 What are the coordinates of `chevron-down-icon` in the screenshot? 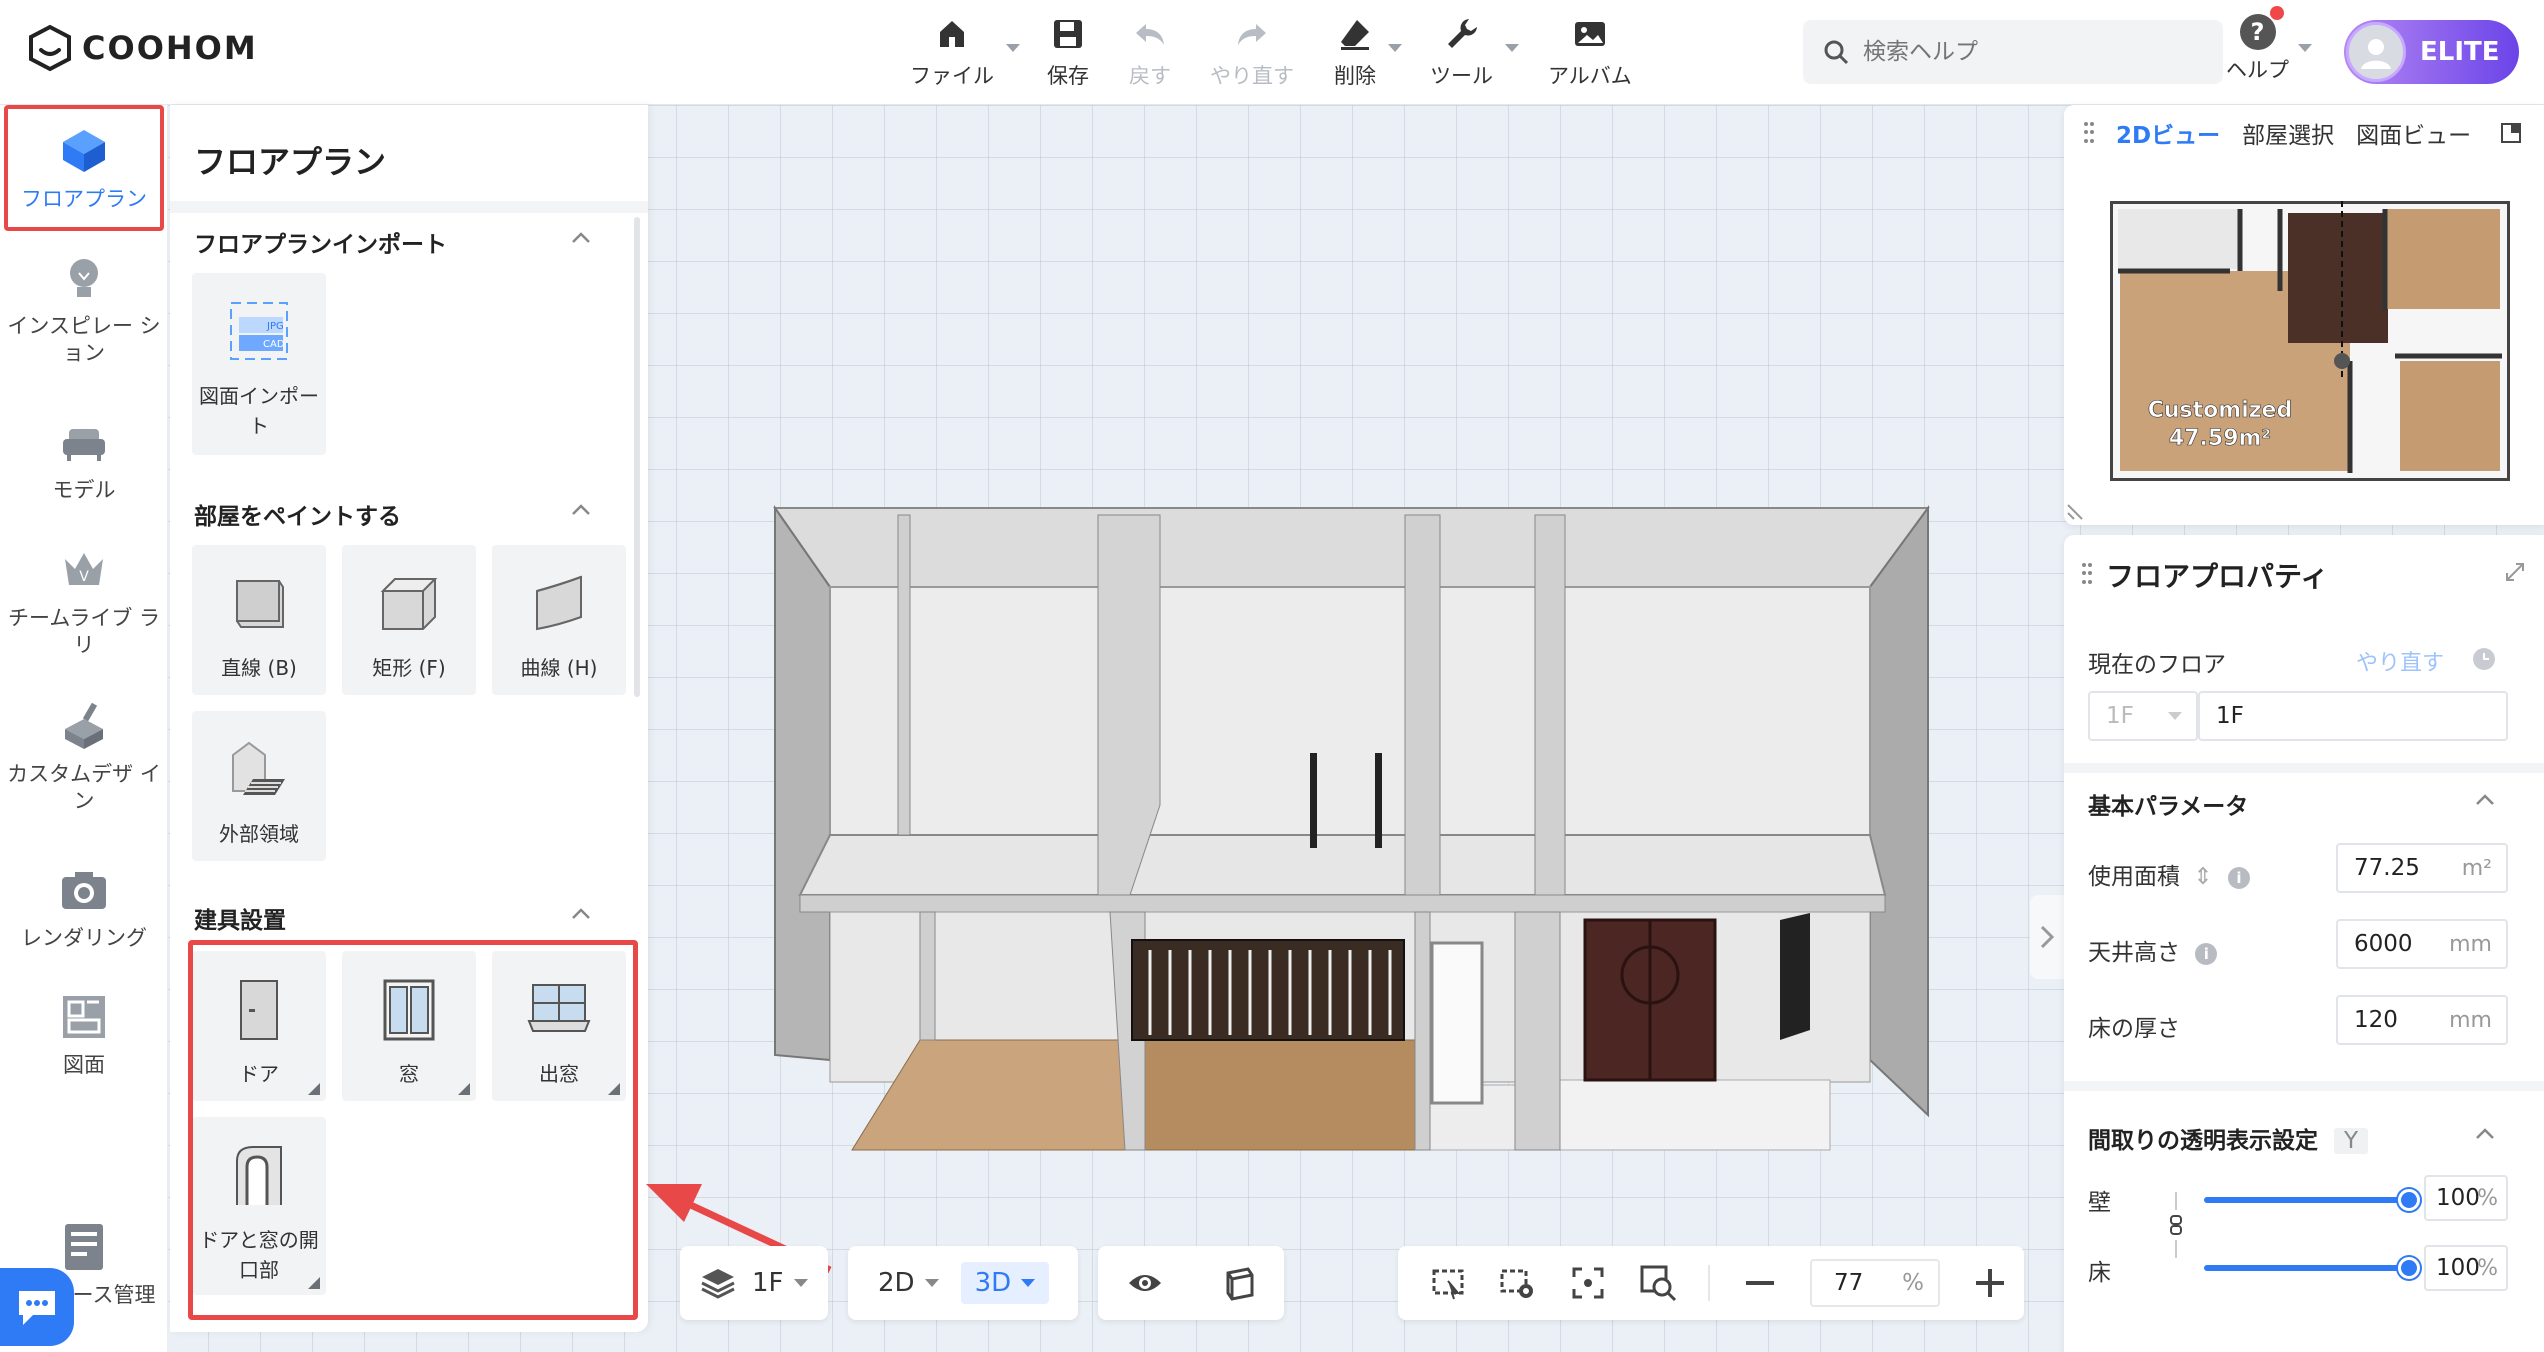 It's located at (800, 1283).